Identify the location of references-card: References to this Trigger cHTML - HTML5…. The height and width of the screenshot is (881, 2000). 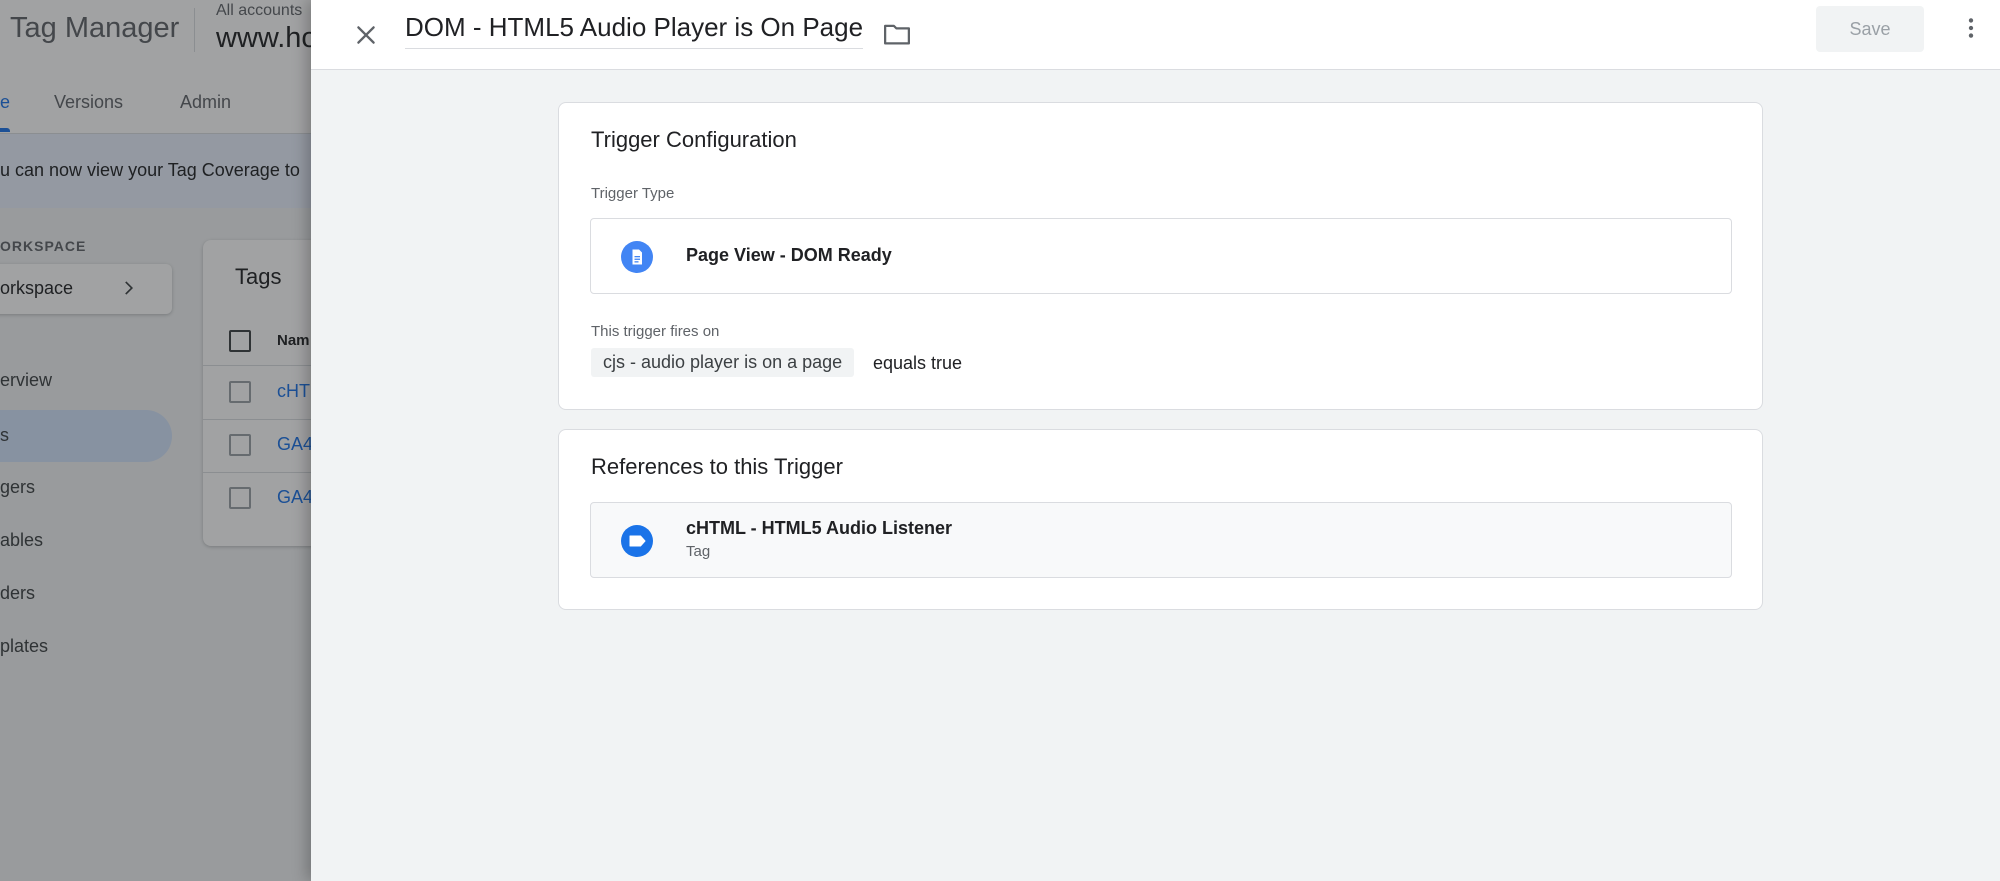
(1160, 519).